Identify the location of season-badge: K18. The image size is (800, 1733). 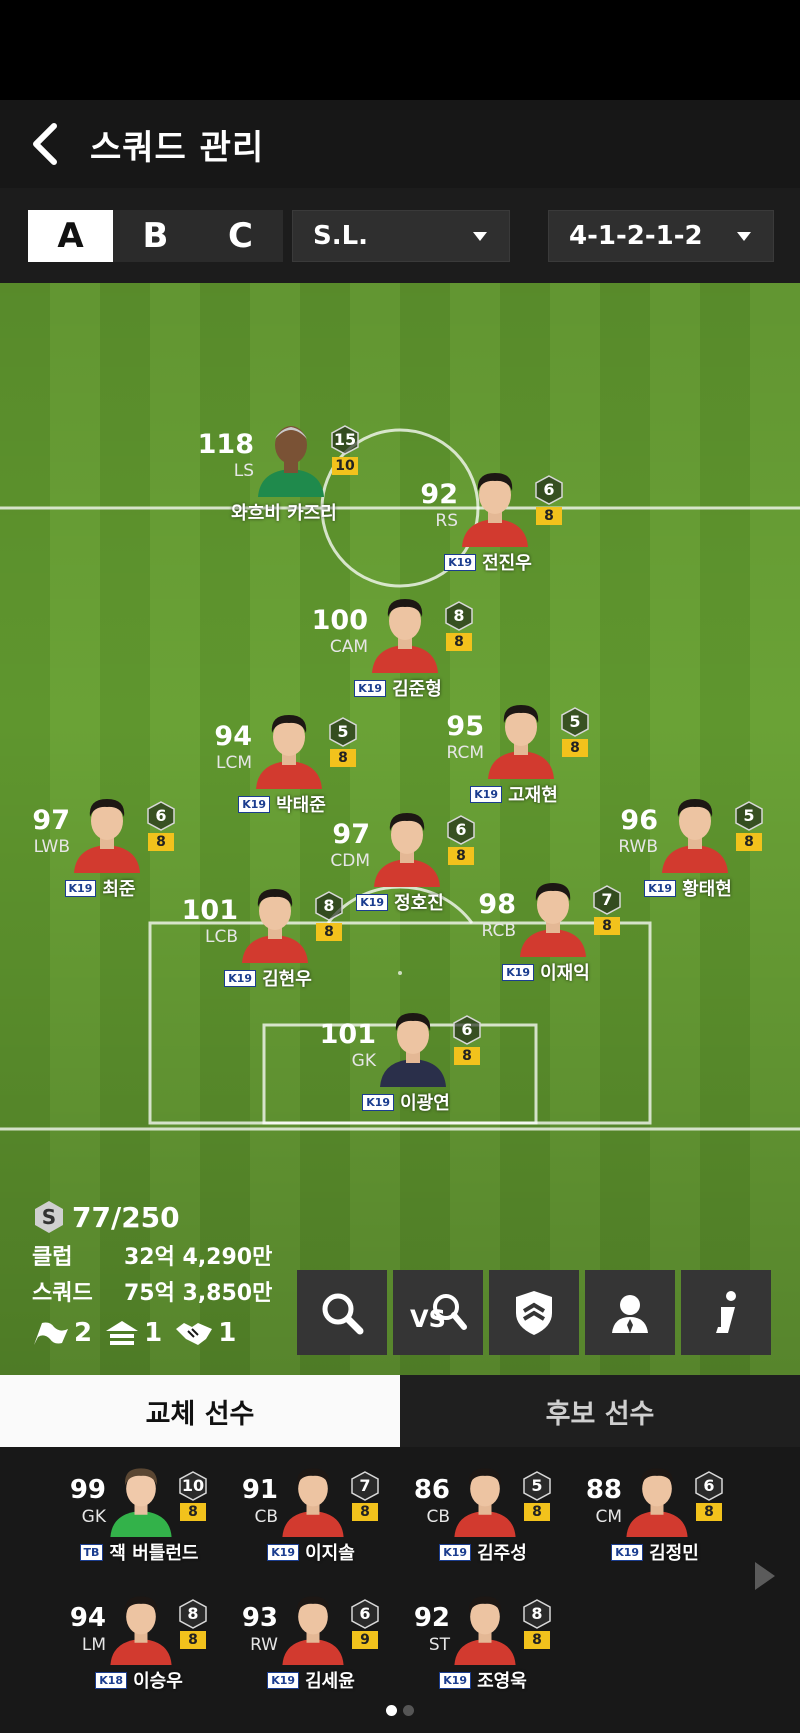
(111, 1680).